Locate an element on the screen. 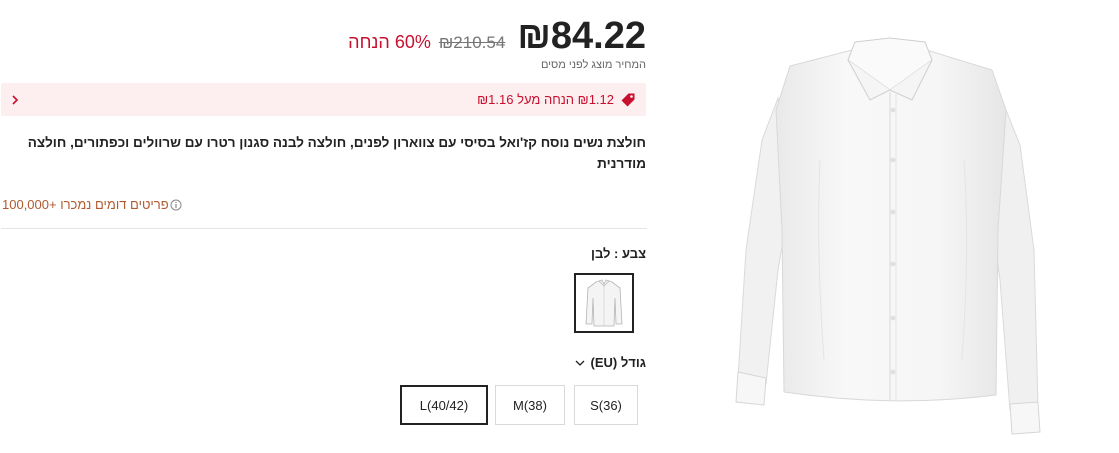  white-shirt-thumbnail is located at coordinates (604, 303).